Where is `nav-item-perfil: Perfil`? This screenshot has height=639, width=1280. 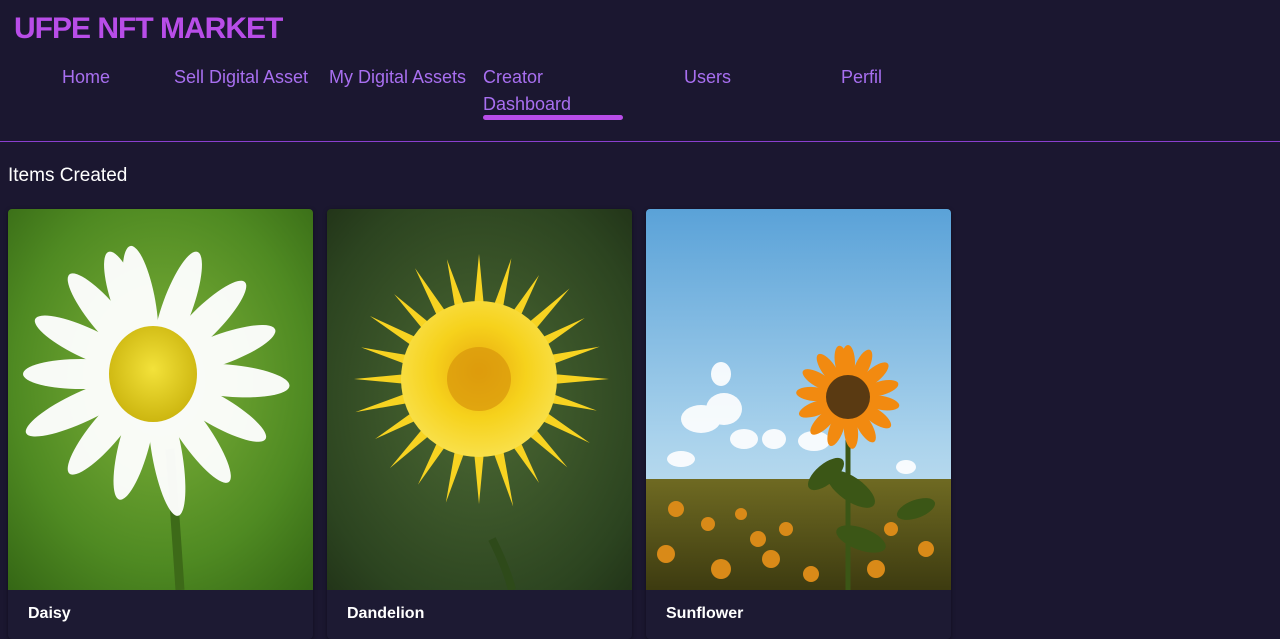
nav-item-perfil: Perfil is located at coordinates (861, 77).